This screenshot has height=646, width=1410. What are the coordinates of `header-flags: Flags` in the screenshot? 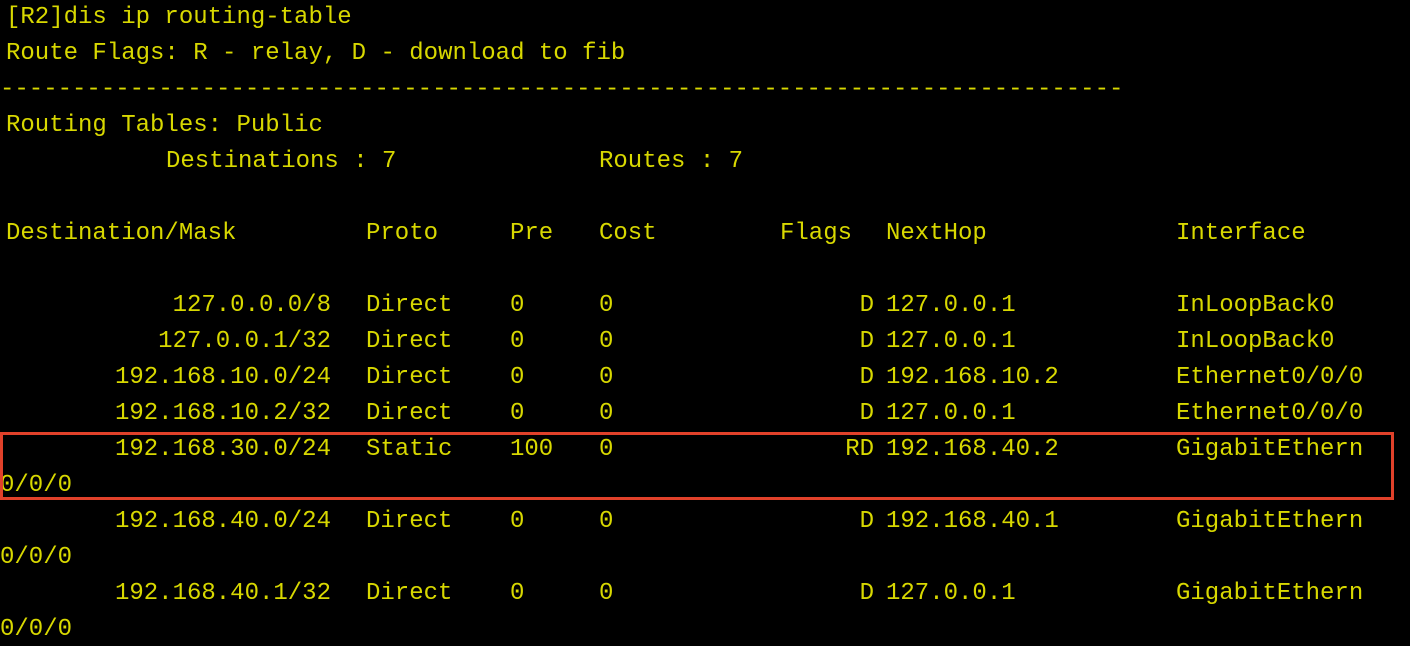 It's located at (816, 233).